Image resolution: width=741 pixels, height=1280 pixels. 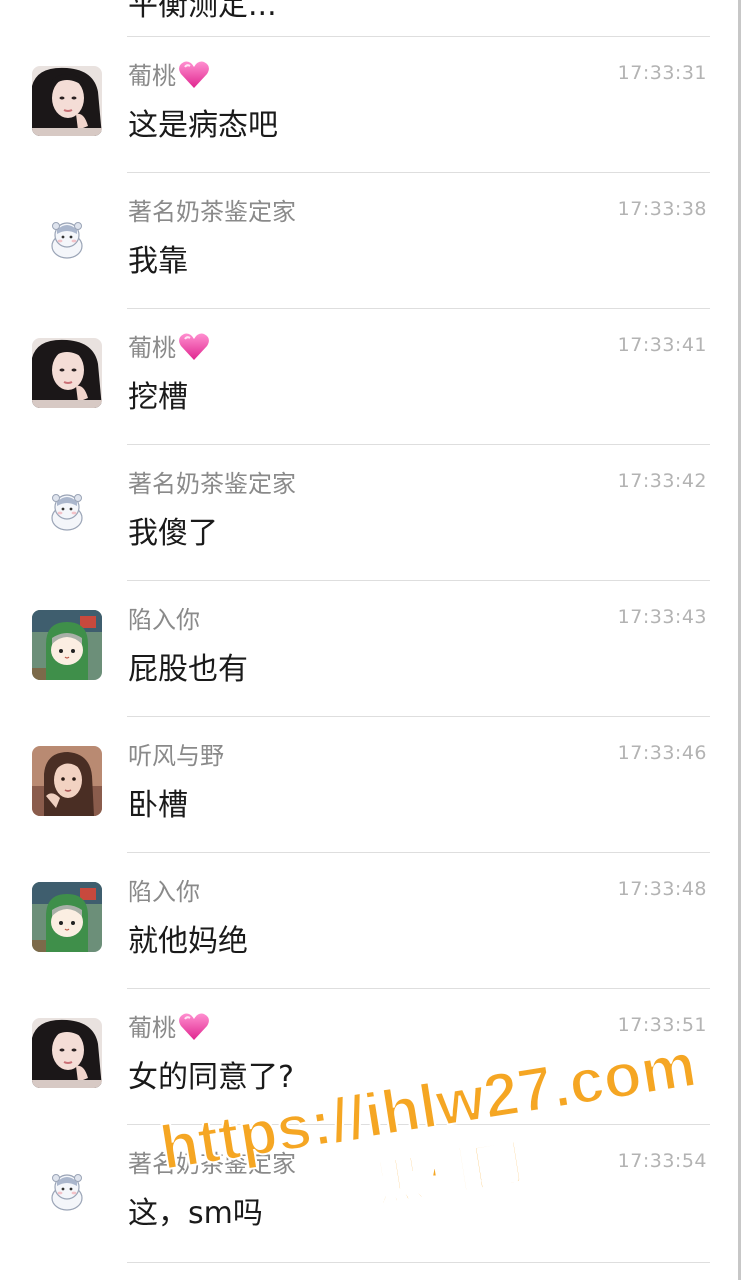 I want to click on message-text: 这是病态吧, so click(x=203, y=126).